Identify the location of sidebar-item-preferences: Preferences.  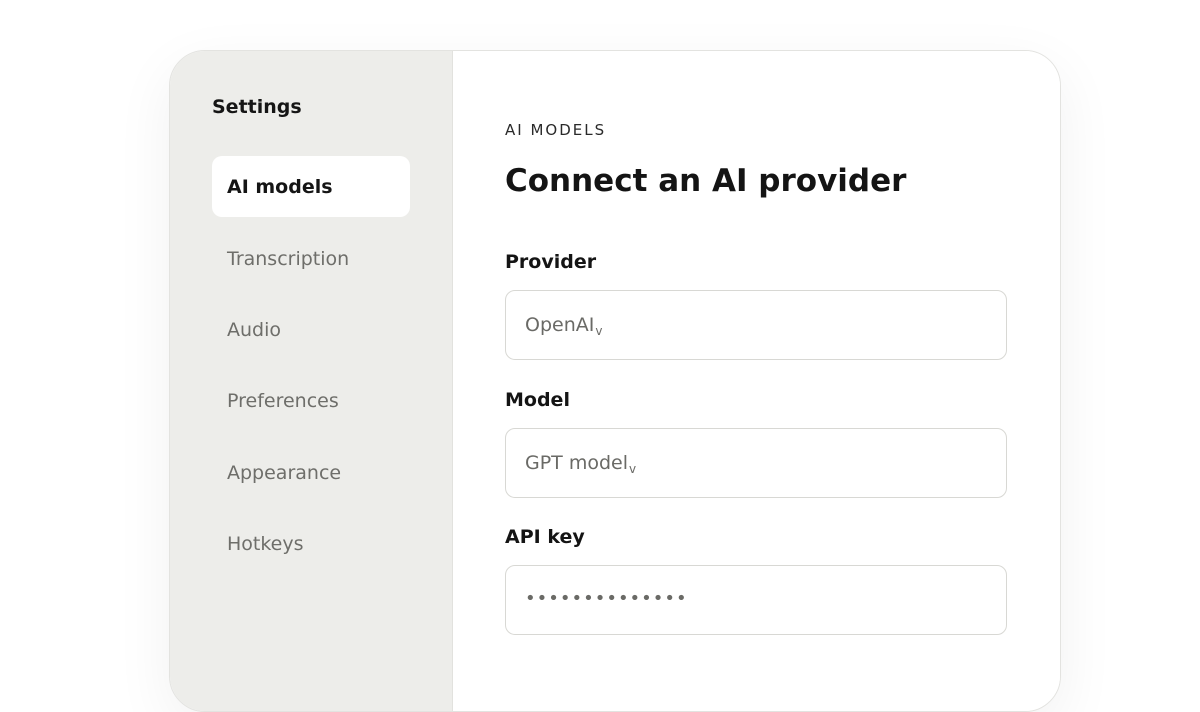
(311, 400).